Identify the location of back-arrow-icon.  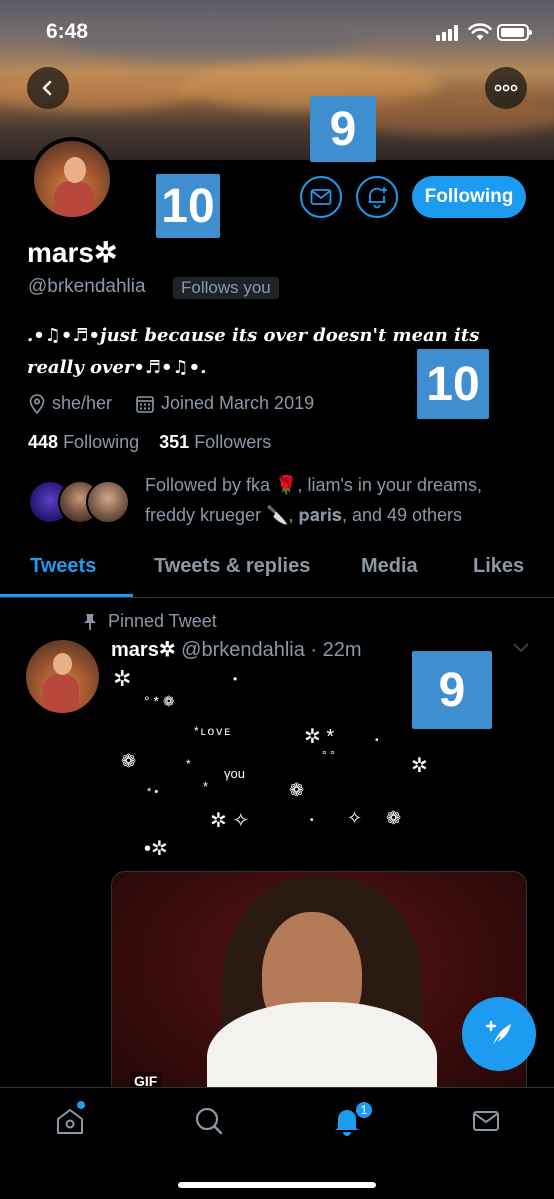
(47, 88).